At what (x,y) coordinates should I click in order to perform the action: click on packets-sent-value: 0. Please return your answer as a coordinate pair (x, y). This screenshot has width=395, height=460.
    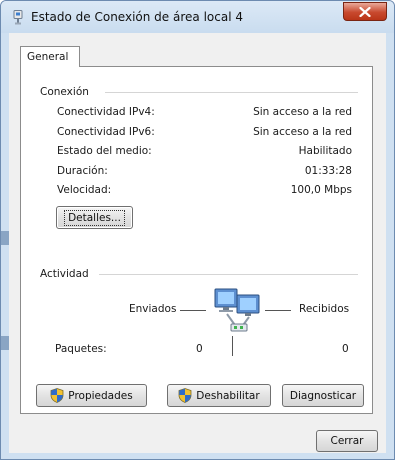
    Looking at the image, I should click on (199, 349).